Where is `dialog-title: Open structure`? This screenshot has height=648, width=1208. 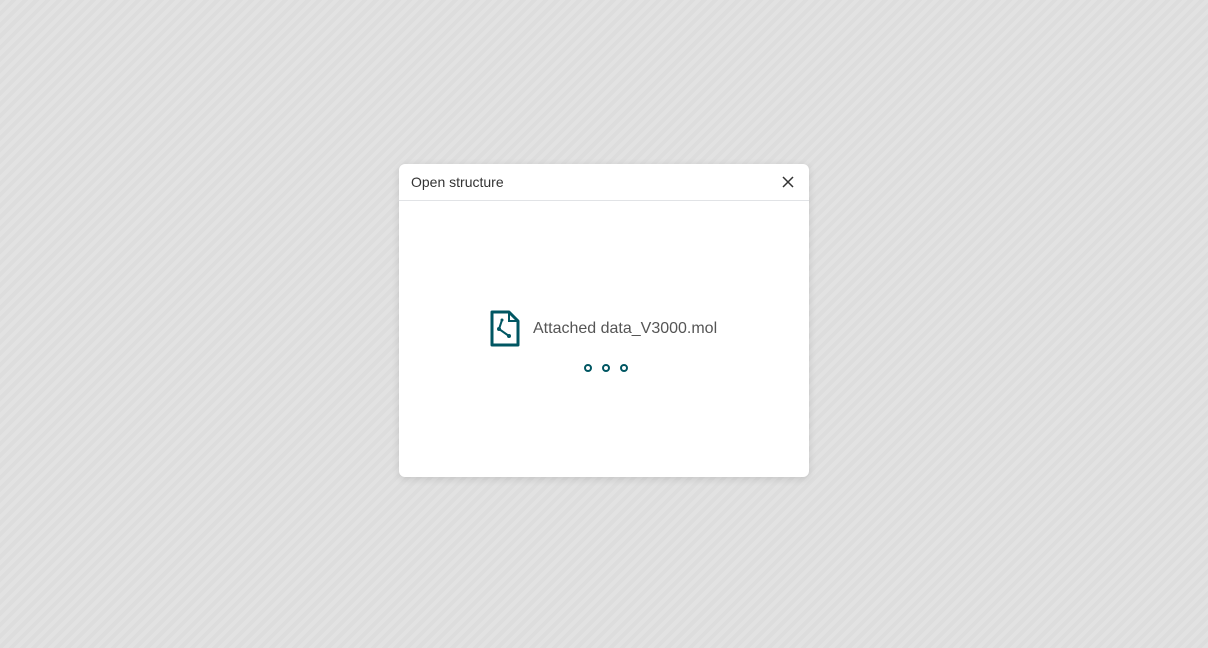 dialog-title: Open structure is located at coordinates (457, 182).